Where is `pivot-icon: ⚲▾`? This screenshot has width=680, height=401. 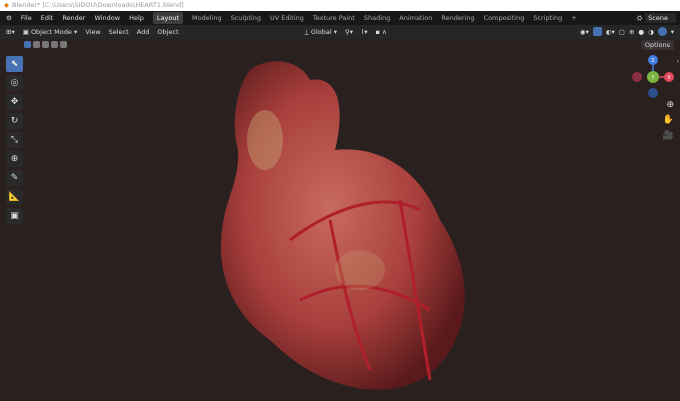
pivot-icon: ⚲▾ is located at coordinates (349, 32).